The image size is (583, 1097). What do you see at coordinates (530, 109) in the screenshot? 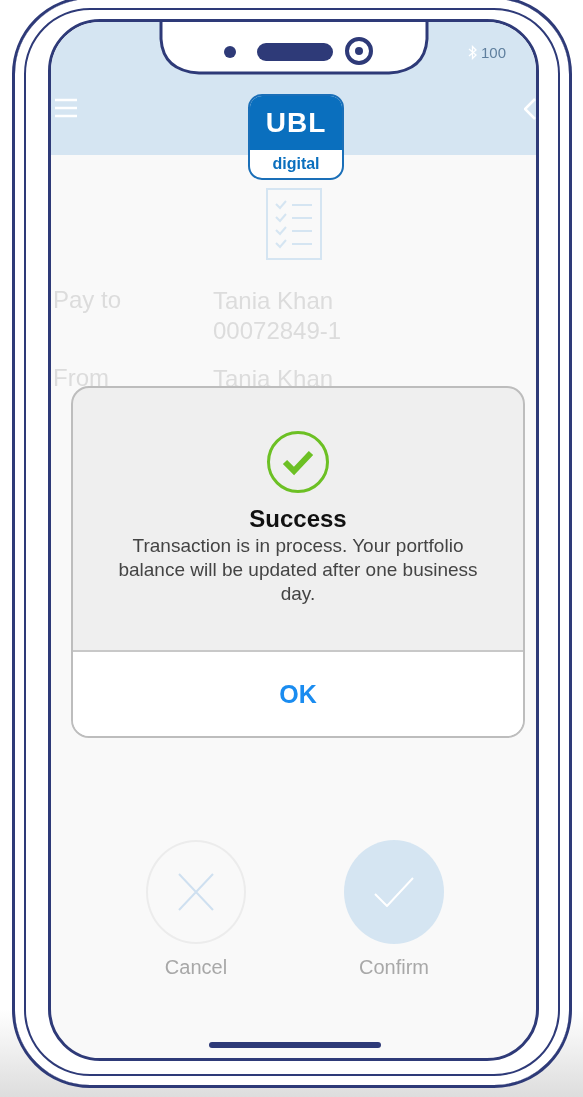
I see `back-icon` at bounding box center [530, 109].